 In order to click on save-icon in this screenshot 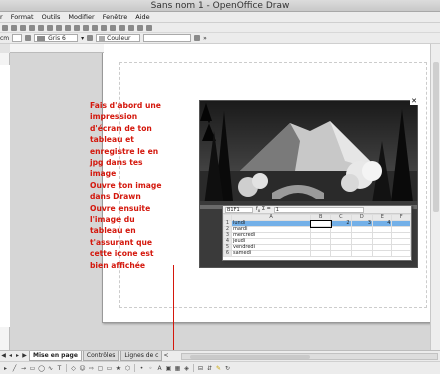, I will do `click(23, 27)`.